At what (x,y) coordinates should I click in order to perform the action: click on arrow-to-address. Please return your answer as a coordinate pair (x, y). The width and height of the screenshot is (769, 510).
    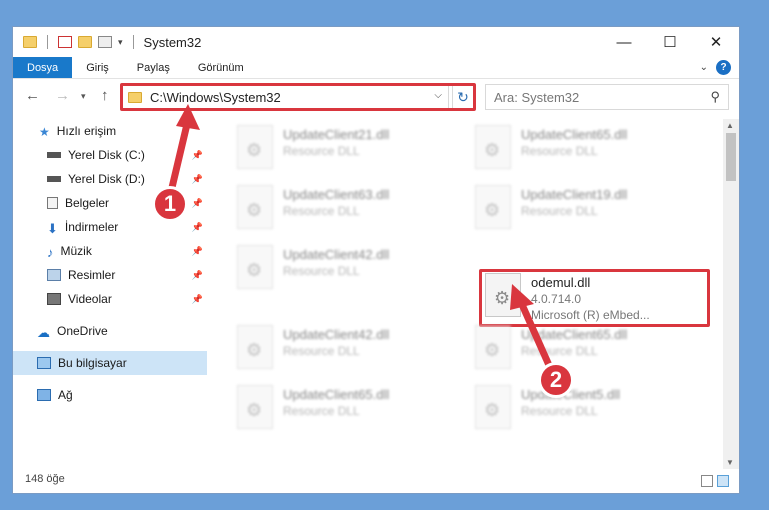
    Looking at the image, I should click on (179, 158).